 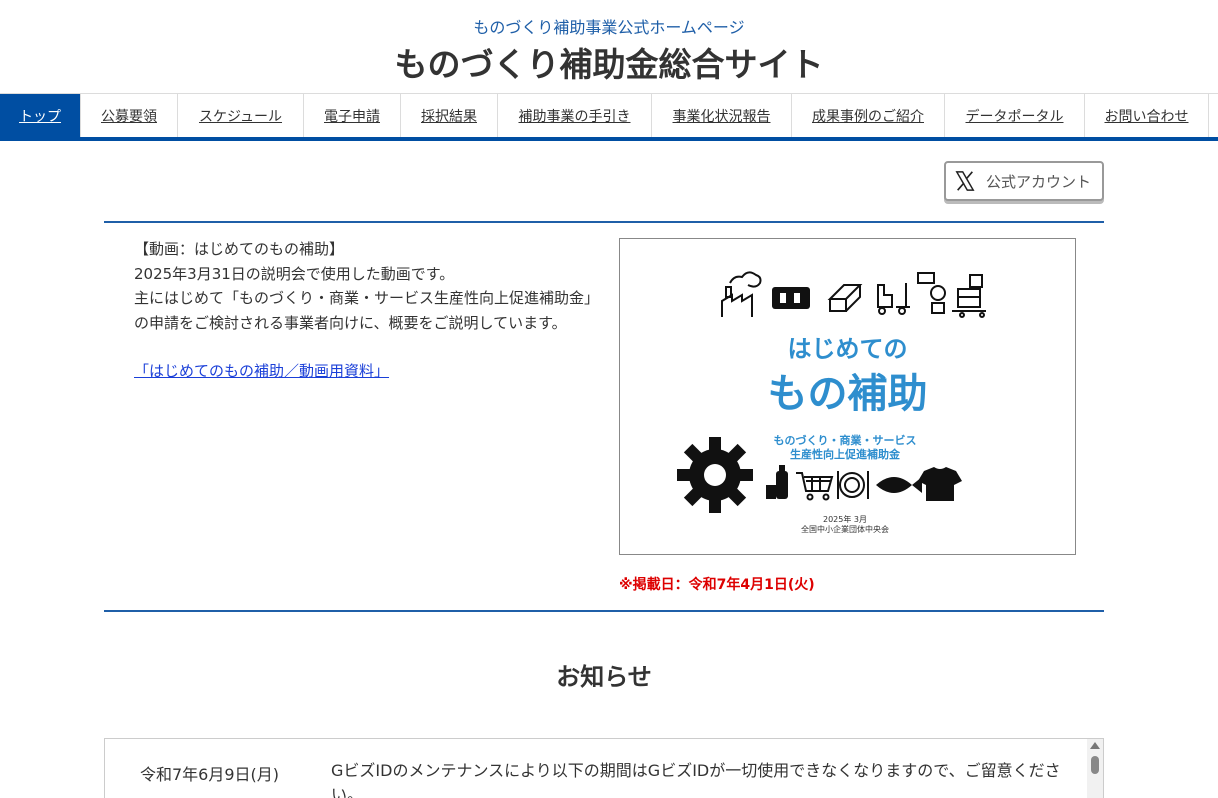 I want to click on site-title: ものづくり補助金総合サイト, so click(x=609, y=62).